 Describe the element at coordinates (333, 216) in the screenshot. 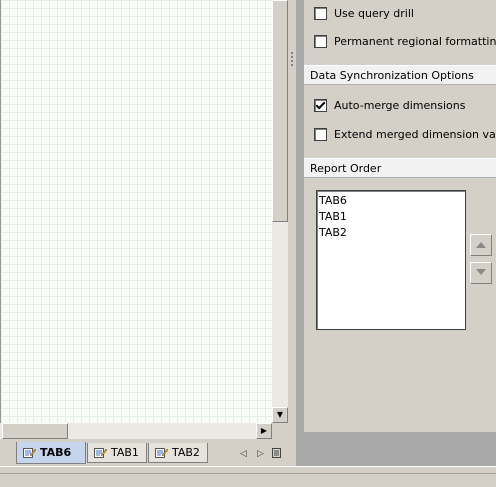

I see `list-item: TAB1` at that location.